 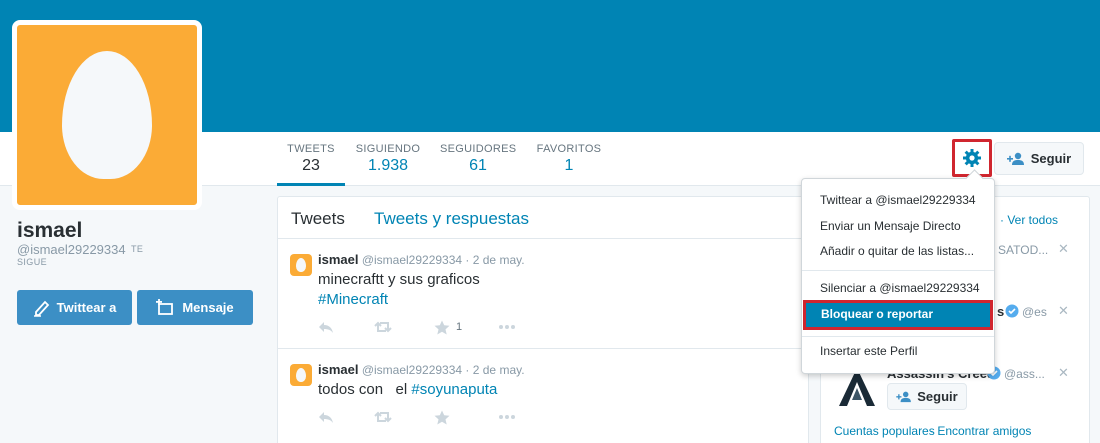 I want to click on tab-tweets-replies: Tweets y respuestas, so click(x=451, y=219).